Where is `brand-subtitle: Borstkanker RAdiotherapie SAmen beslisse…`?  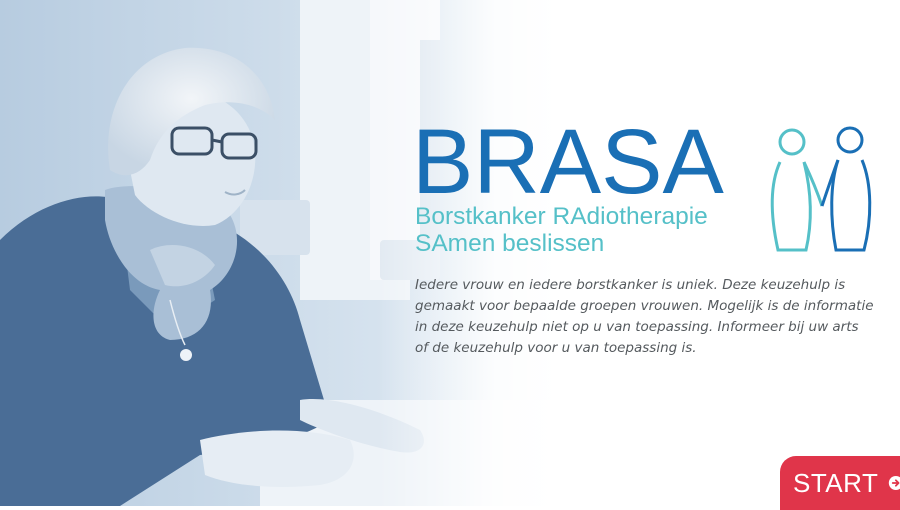
brand-subtitle: Borstkanker RAdiotherapie SAmen beslisse… is located at coordinates (561, 230).